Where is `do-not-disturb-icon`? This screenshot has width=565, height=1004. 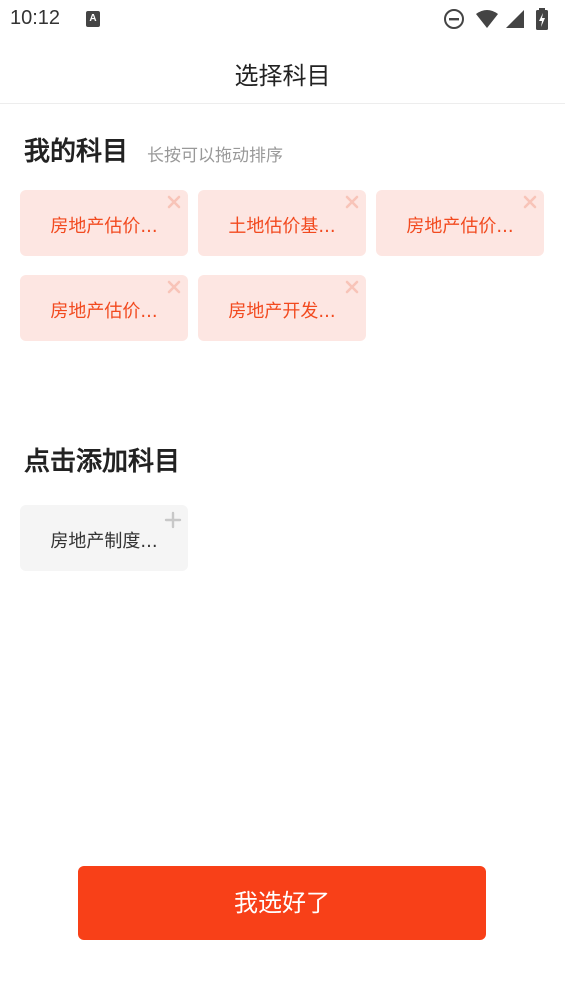
do-not-disturb-icon is located at coordinates (454, 19).